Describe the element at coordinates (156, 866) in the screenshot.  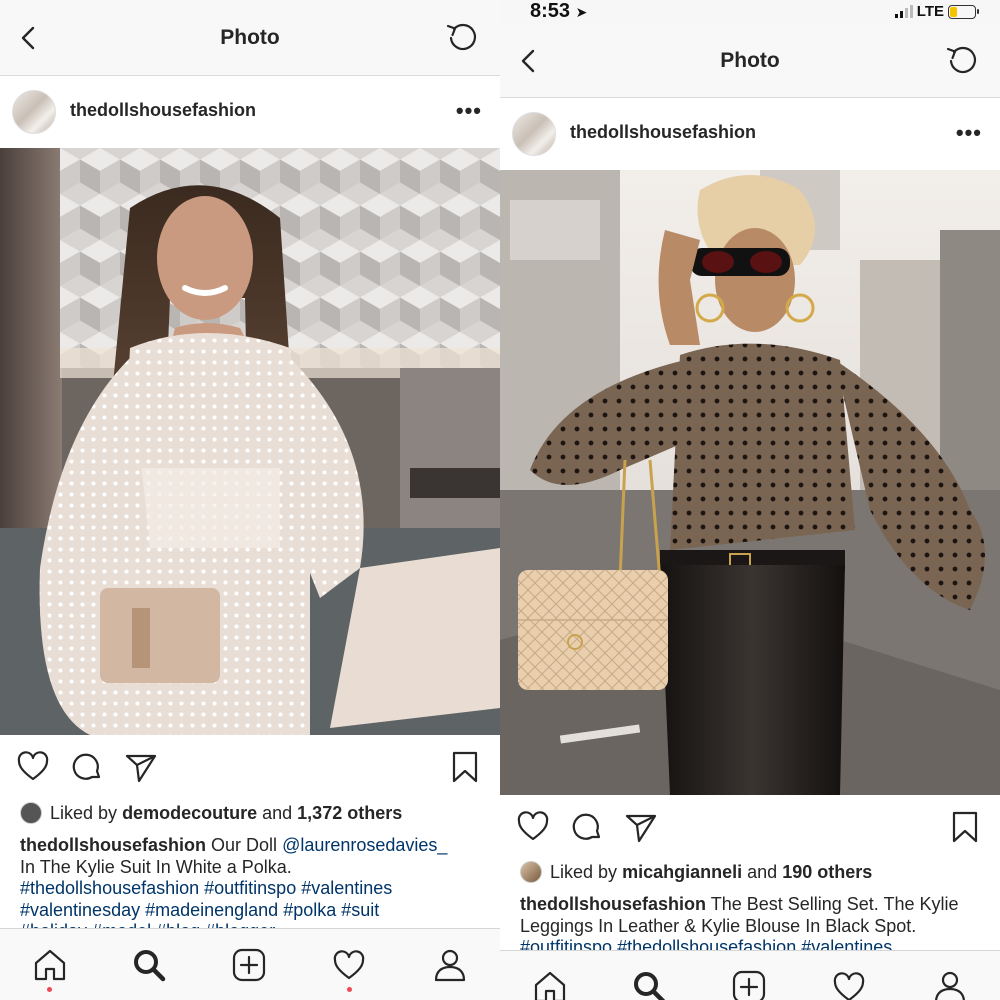
I see `caption-text-2: In The Kylie Suit In White a Polka.` at that location.